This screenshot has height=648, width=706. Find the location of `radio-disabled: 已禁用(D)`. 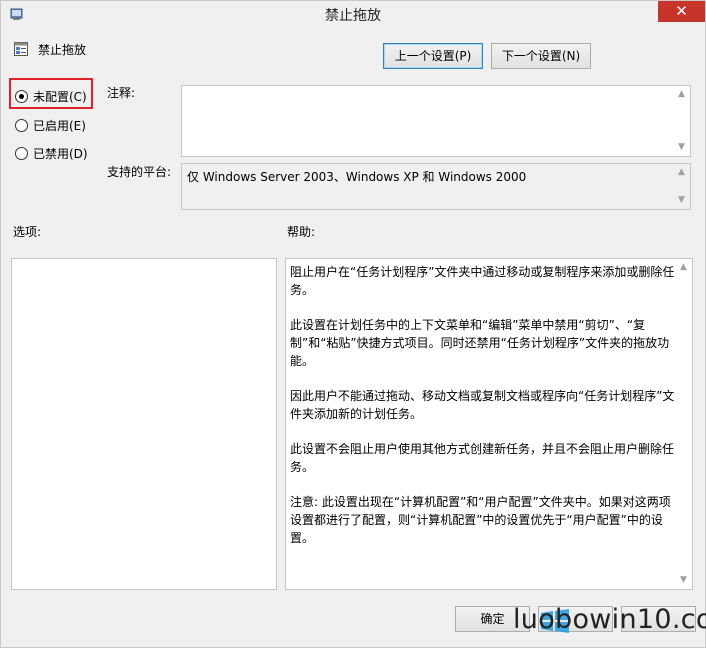

radio-disabled: 已禁用(D) is located at coordinates (51, 153).